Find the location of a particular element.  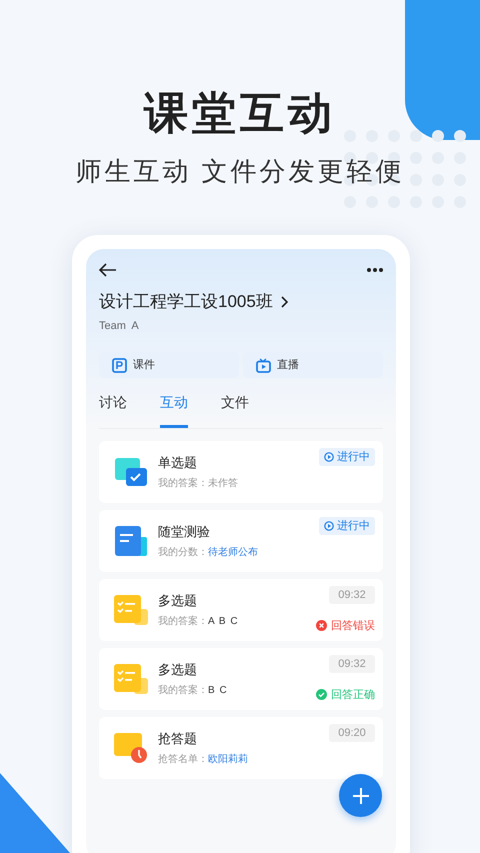

answer-value: B C is located at coordinates (218, 691).